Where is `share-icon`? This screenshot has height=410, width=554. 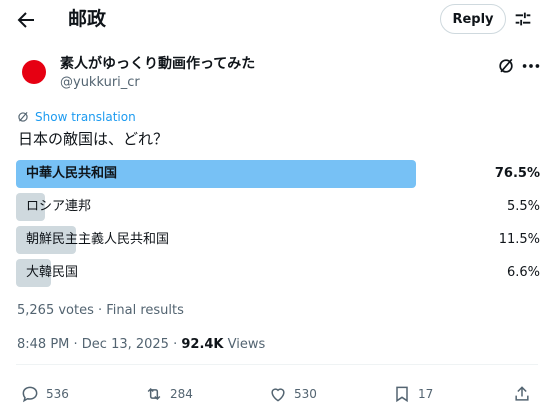 share-icon is located at coordinates (522, 393).